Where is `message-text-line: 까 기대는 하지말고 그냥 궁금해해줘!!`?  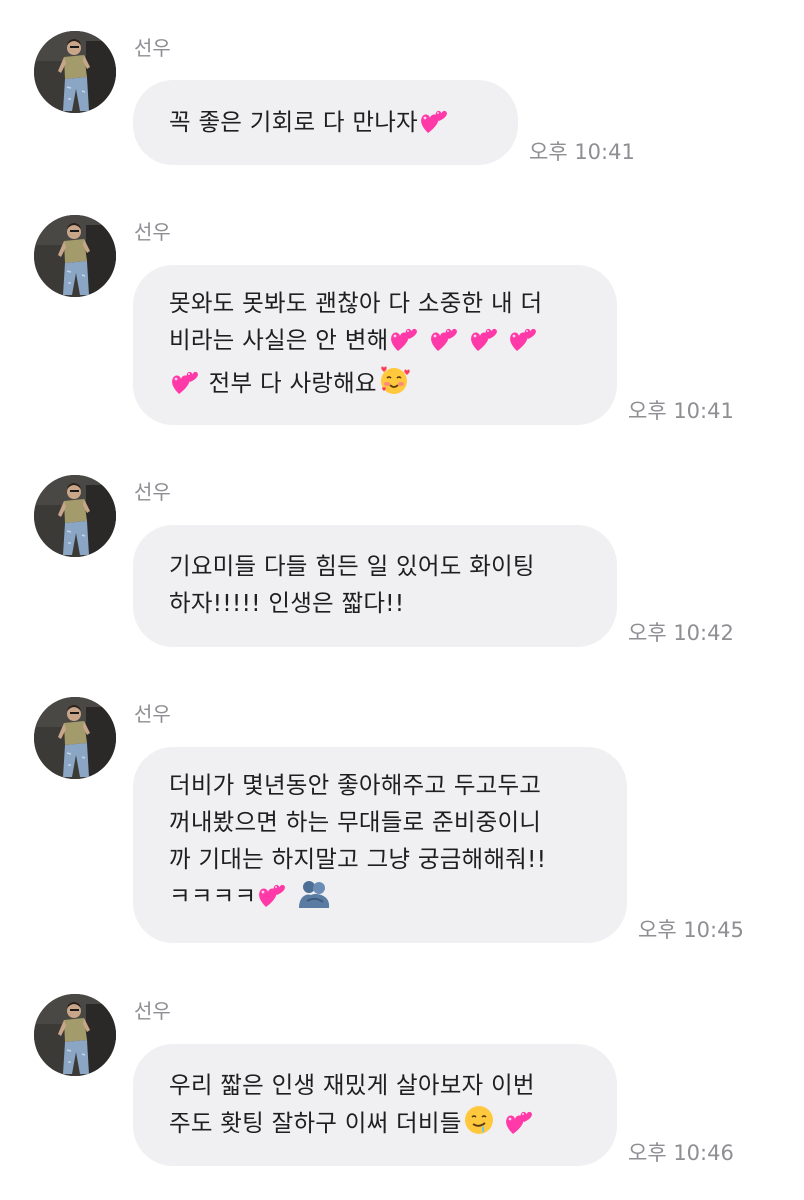 message-text-line: 까 기대는 하지말고 그냥 궁금해해줘!! is located at coordinates (358, 859).